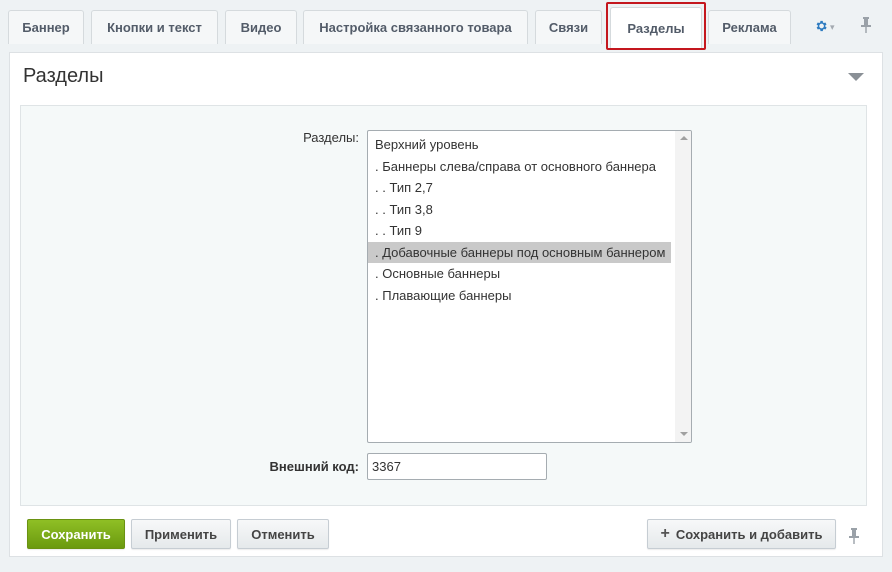 This screenshot has width=892, height=572. Describe the element at coordinates (828, 26) in the screenshot. I see `settings-menu: ▾` at that location.